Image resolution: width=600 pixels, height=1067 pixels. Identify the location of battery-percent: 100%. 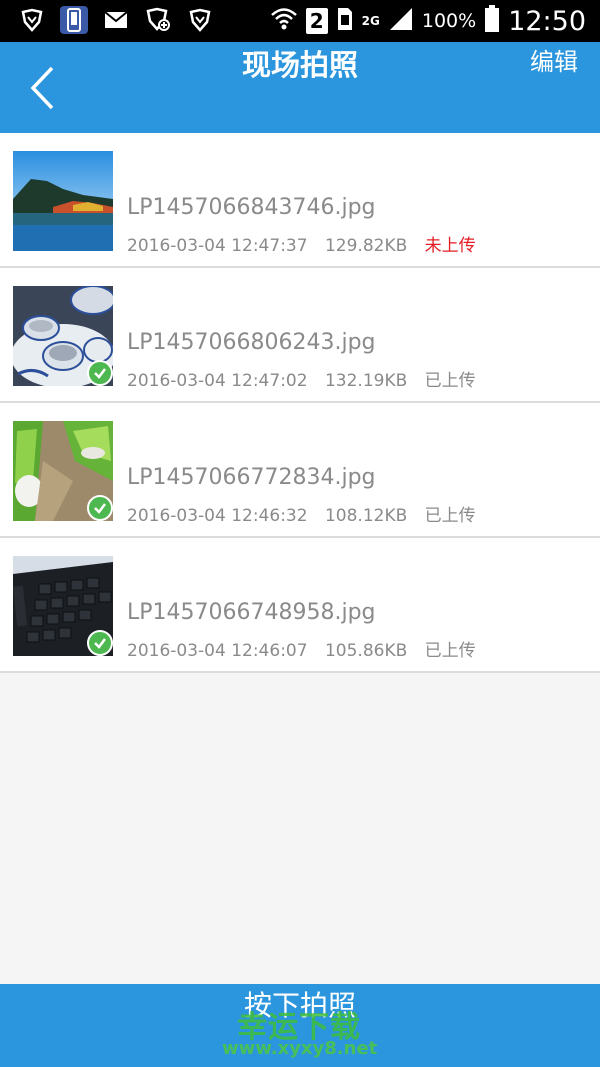
(449, 21).